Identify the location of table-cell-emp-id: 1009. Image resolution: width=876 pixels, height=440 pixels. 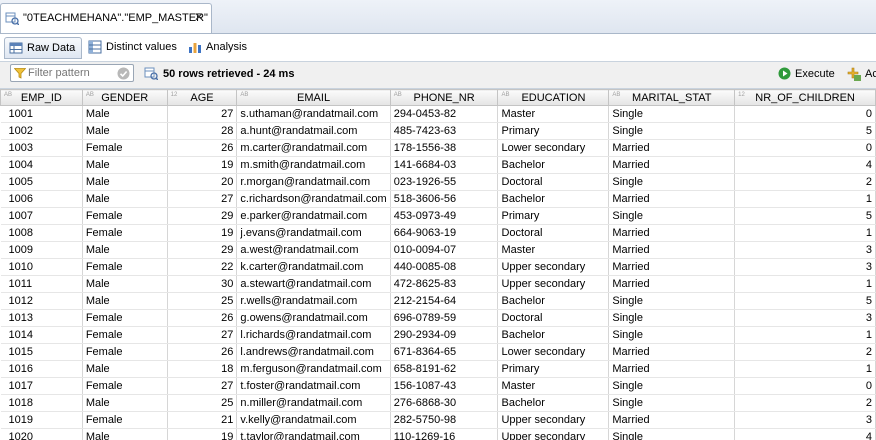
(41, 250).